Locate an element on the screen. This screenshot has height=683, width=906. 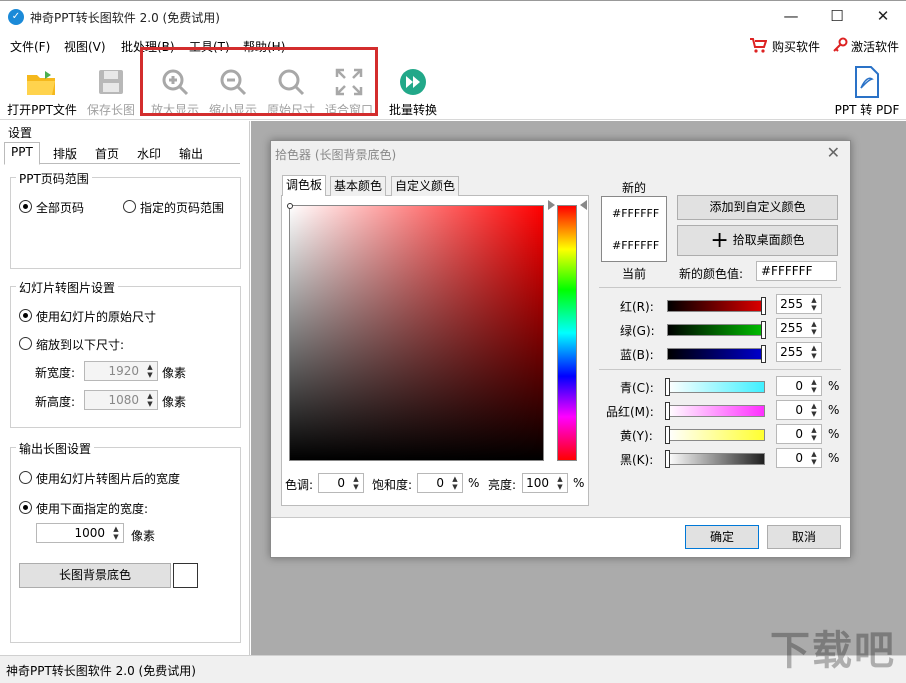
save-image-button: 保存长图 is located at coordinates (111, 88).